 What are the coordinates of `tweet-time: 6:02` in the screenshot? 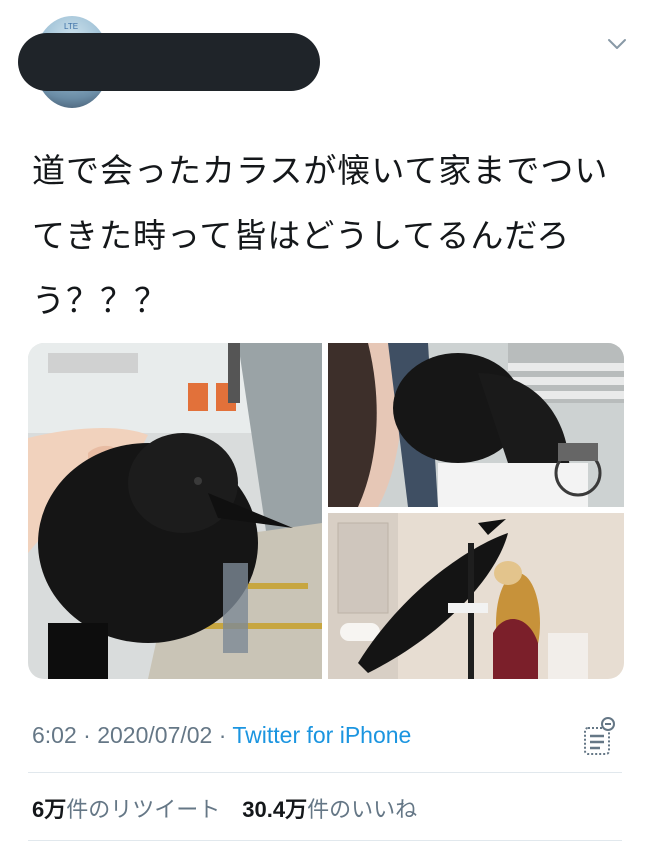 It's located at (54, 735).